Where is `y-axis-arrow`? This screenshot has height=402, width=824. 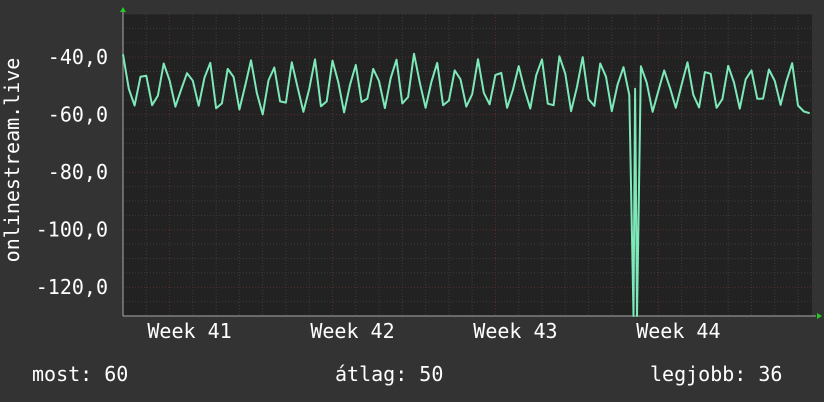 y-axis-arrow is located at coordinates (123, 9).